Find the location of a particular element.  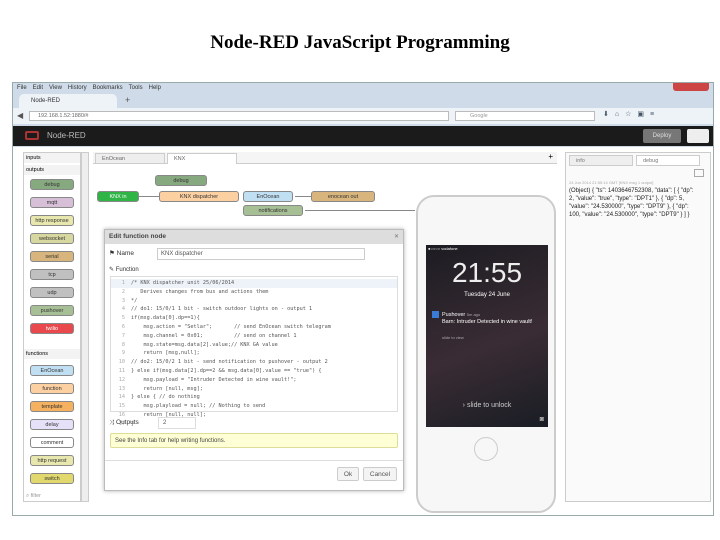

node-enocean: EnOcean is located at coordinates (268, 196).